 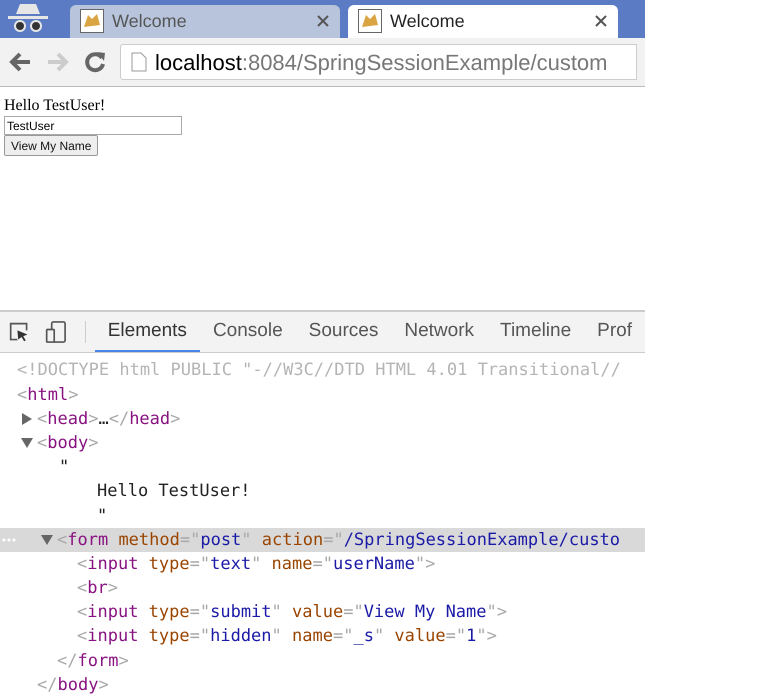 I want to click on code-line: <input type="text" name="userName">, so click(x=256, y=564).